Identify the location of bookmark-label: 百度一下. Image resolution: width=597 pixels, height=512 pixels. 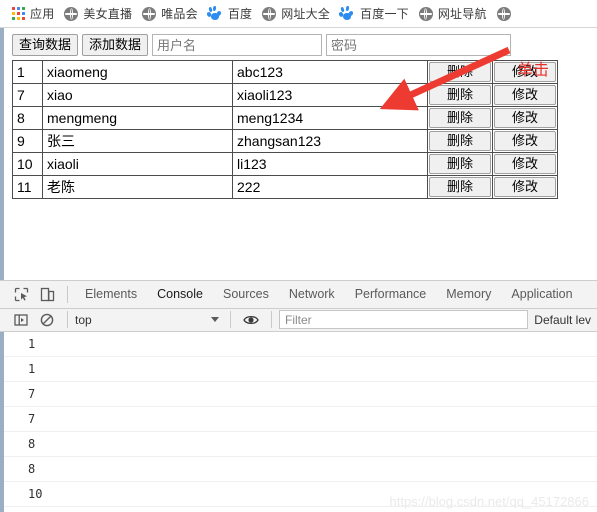
(384, 14).